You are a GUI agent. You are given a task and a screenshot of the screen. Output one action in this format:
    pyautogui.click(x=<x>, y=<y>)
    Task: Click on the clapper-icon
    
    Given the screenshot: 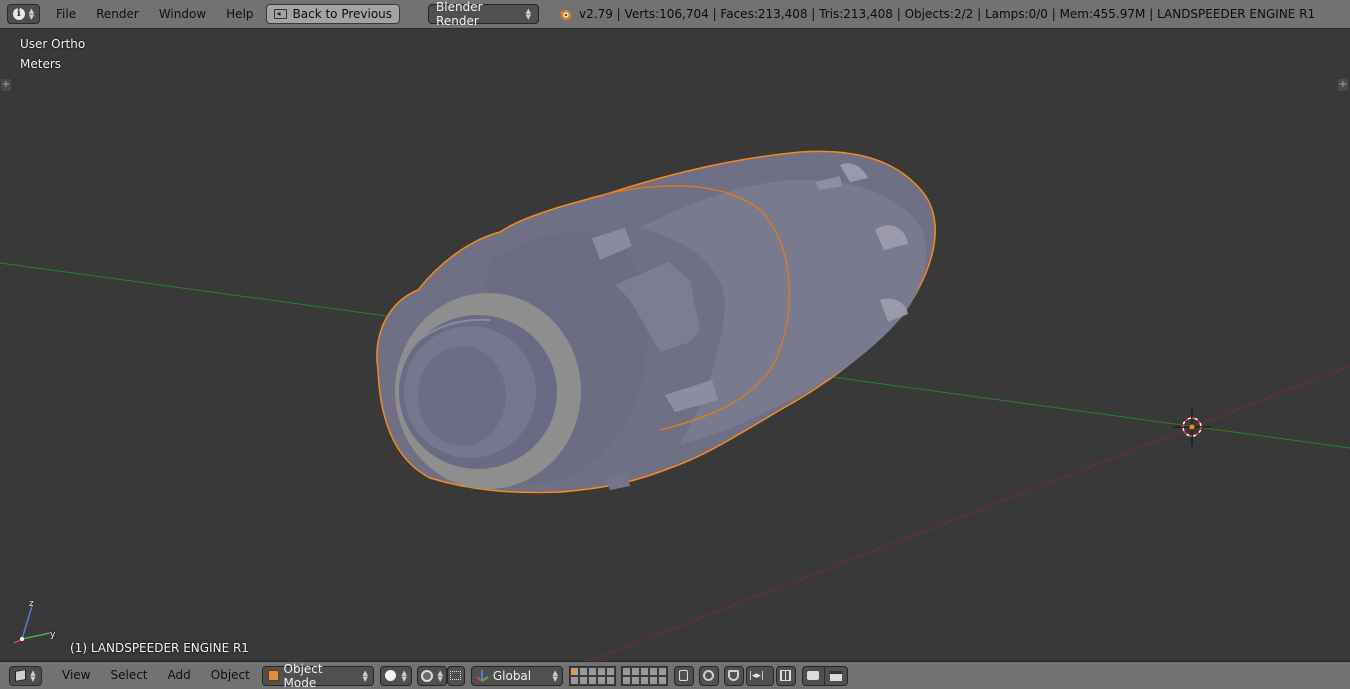 What is the action you would take?
    pyautogui.click(x=835, y=675)
    